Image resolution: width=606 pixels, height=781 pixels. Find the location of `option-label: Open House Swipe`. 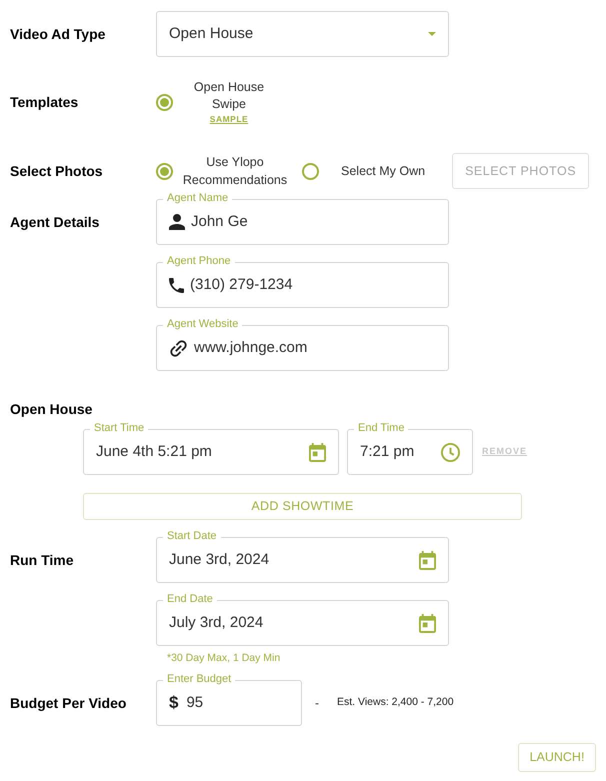

option-label: Open House Swipe is located at coordinates (229, 96).